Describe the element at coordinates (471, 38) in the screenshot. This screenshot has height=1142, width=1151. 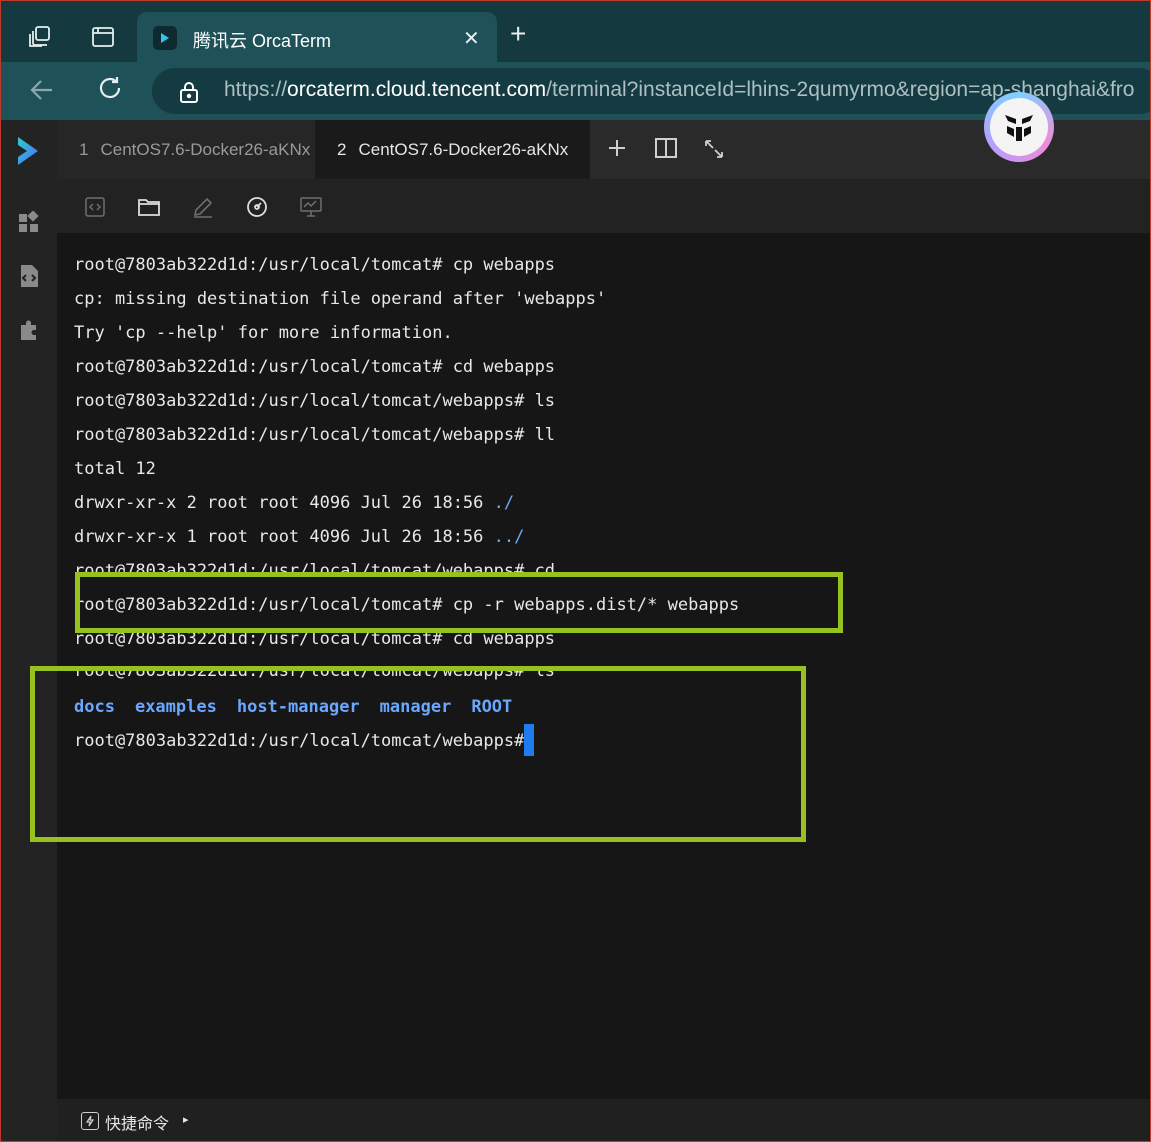
I see `close-tab-icon: ✕` at that location.